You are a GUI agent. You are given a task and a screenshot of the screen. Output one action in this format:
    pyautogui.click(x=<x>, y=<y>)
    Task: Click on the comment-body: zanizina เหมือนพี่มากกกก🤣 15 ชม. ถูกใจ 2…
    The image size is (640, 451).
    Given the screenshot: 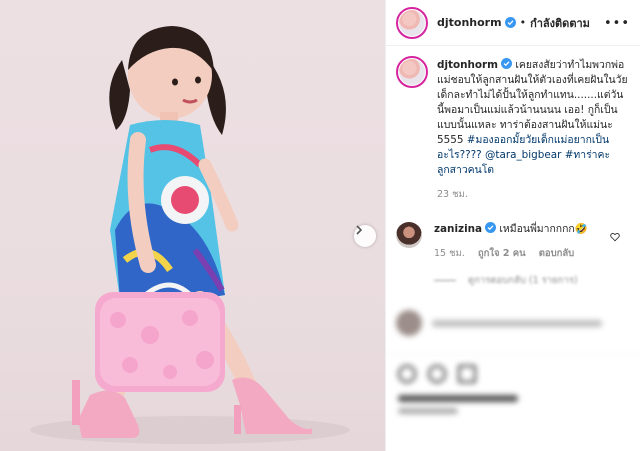 What is the action you would take?
    pyautogui.click(x=511, y=241)
    